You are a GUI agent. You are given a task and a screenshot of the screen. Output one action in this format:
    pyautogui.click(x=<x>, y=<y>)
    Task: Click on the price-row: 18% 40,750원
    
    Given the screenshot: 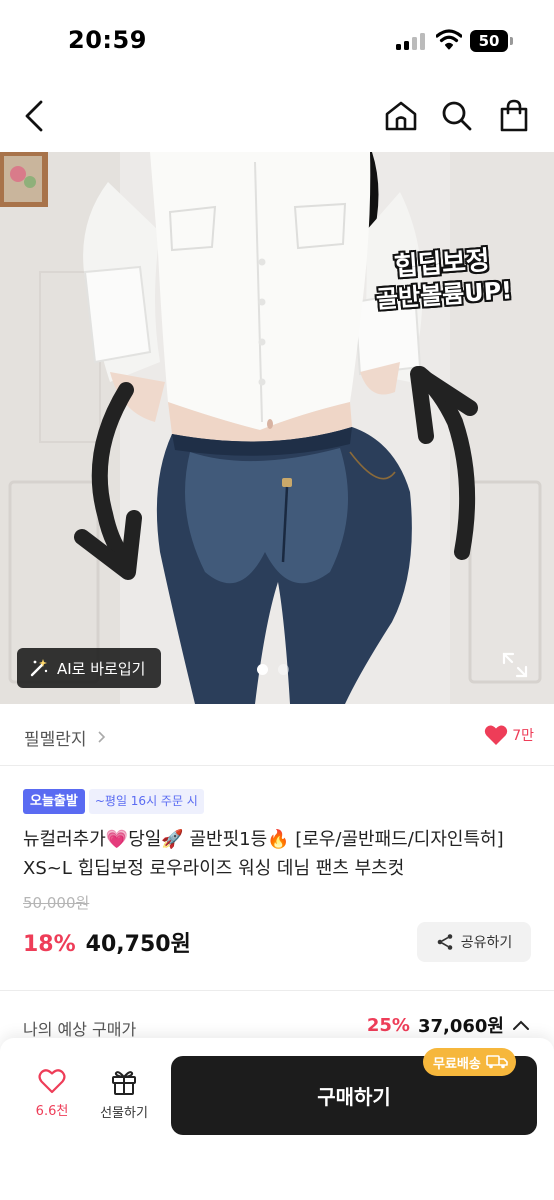 What is the action you would take?
    pyautogui.click(x=107, y=942)
    